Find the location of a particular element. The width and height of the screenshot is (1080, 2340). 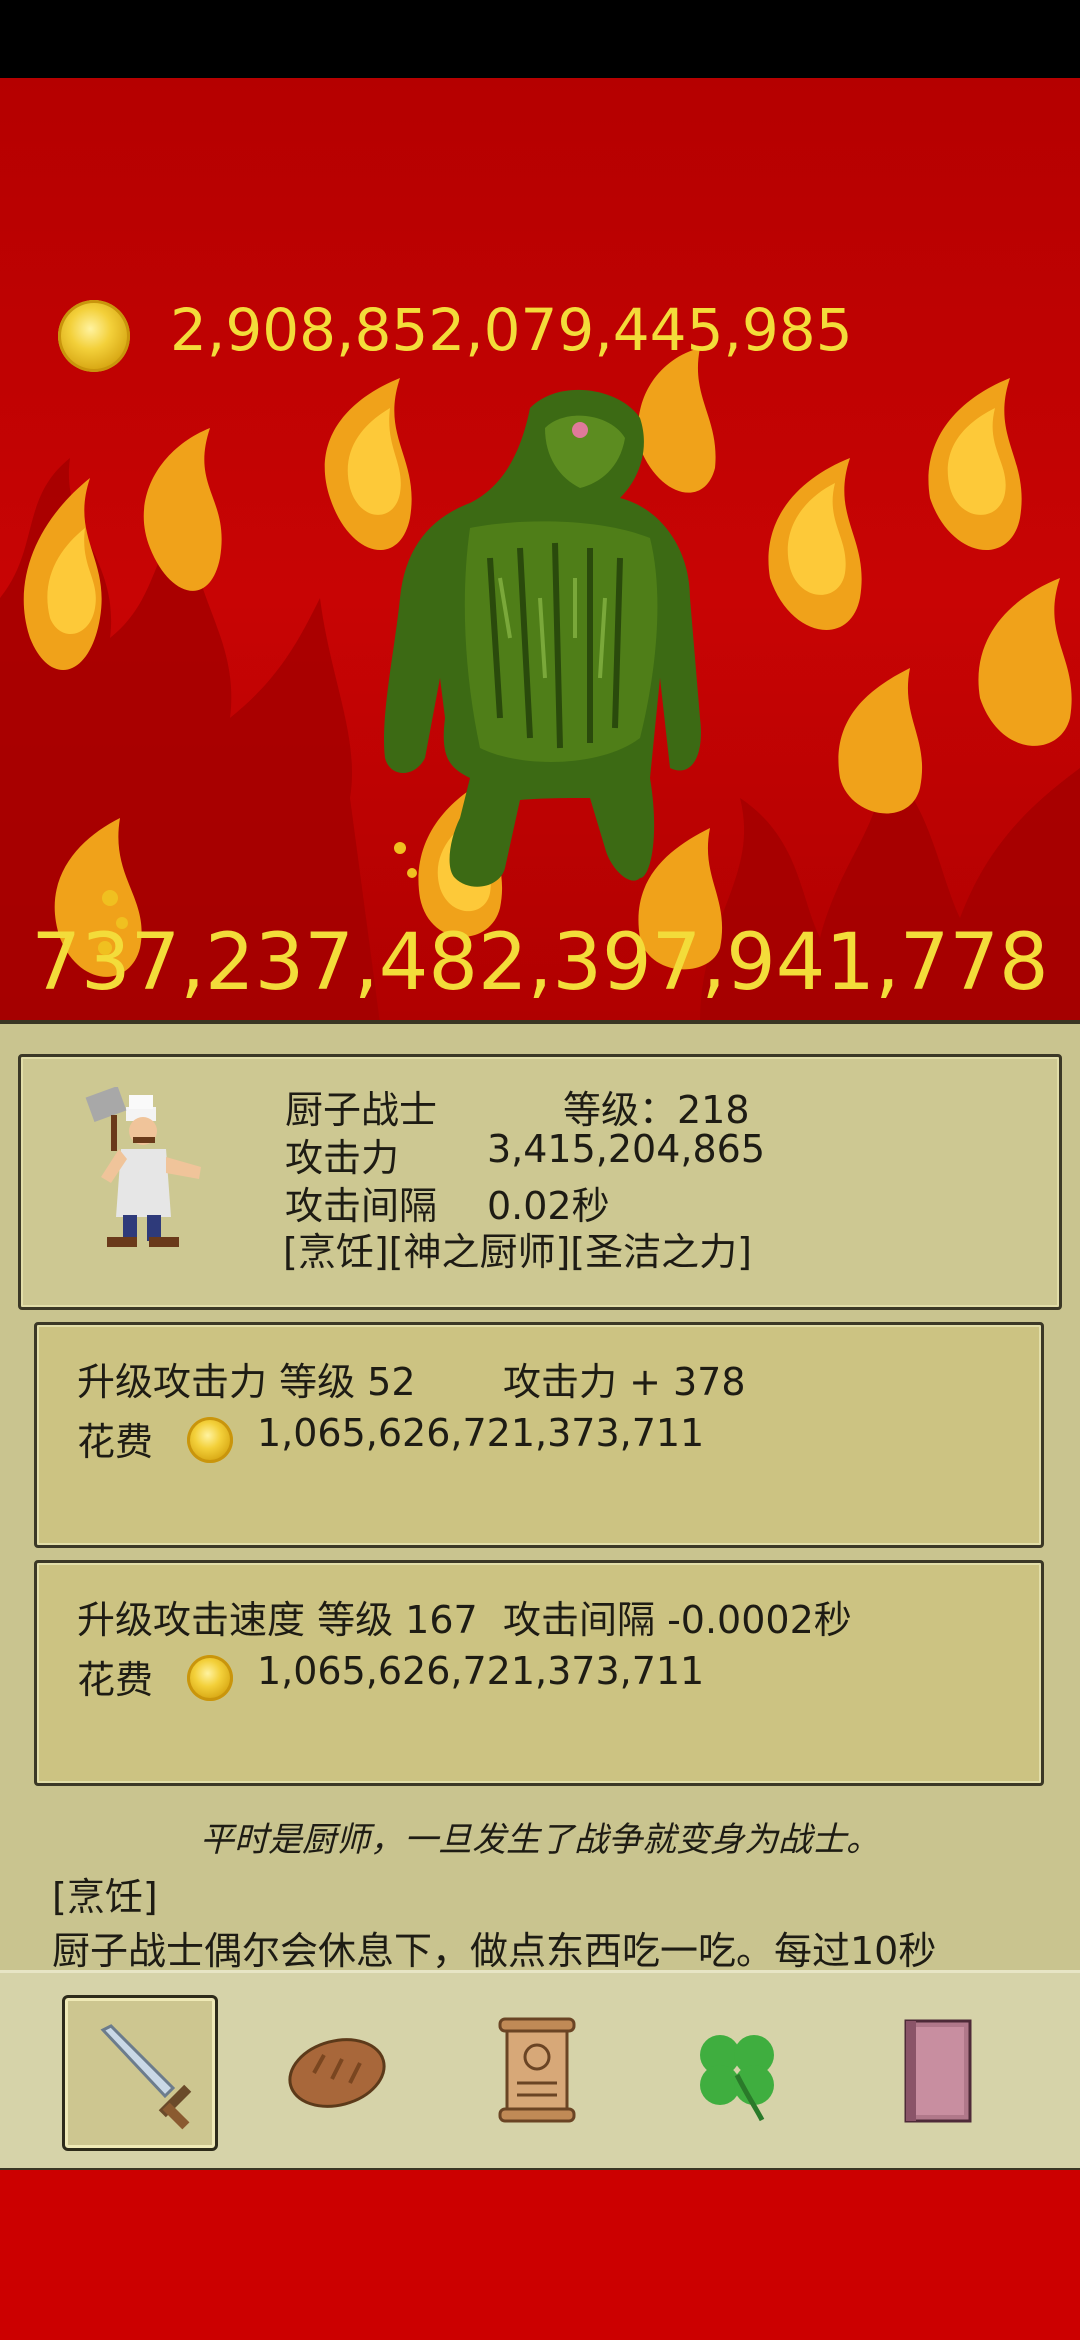

book-icon is located at coordinates (938, 2071).